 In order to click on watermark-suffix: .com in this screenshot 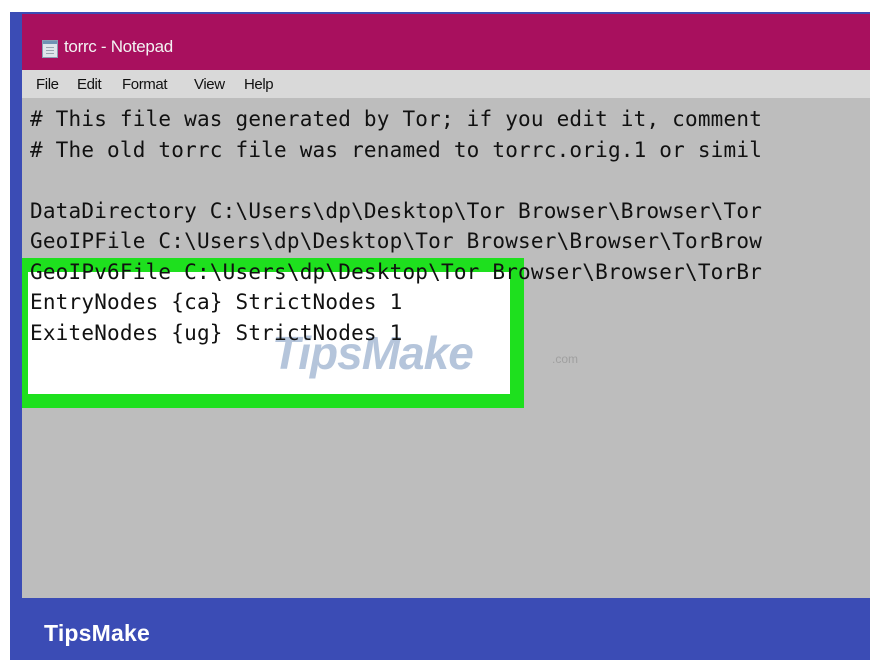, I will do `click(565, 359)`.